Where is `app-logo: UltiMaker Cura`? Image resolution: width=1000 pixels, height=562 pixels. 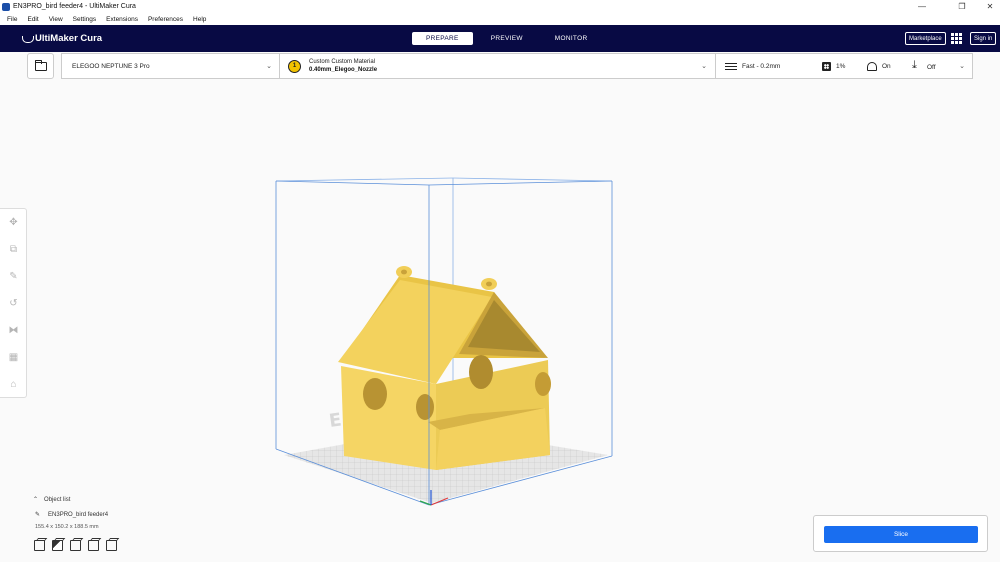
app-logo: UltiMaker Cura is located at coordinates (62, 38).